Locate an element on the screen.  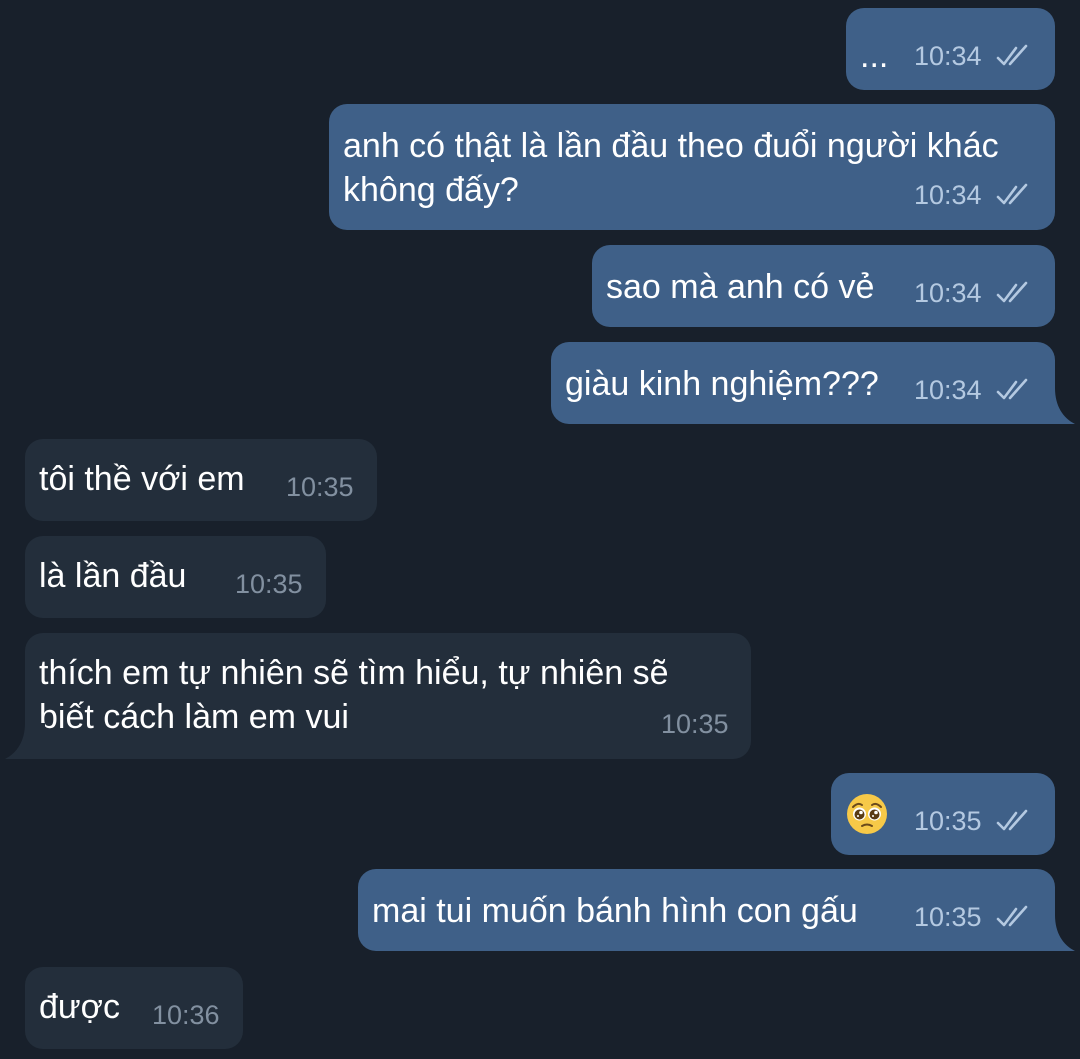
message-text: giàu kinh nghiệm??? is located at coordinates (722, 384).